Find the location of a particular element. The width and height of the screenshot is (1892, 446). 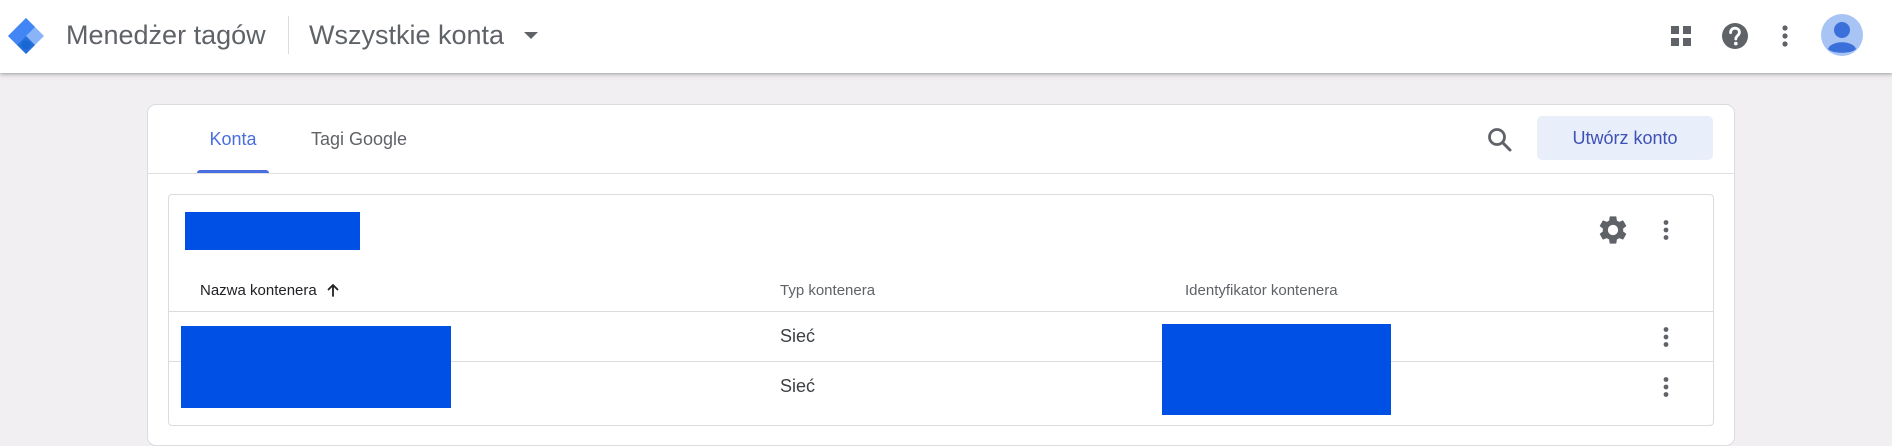

tab-google-tags-label: Tagi Google is located at coordinates (359, 138).